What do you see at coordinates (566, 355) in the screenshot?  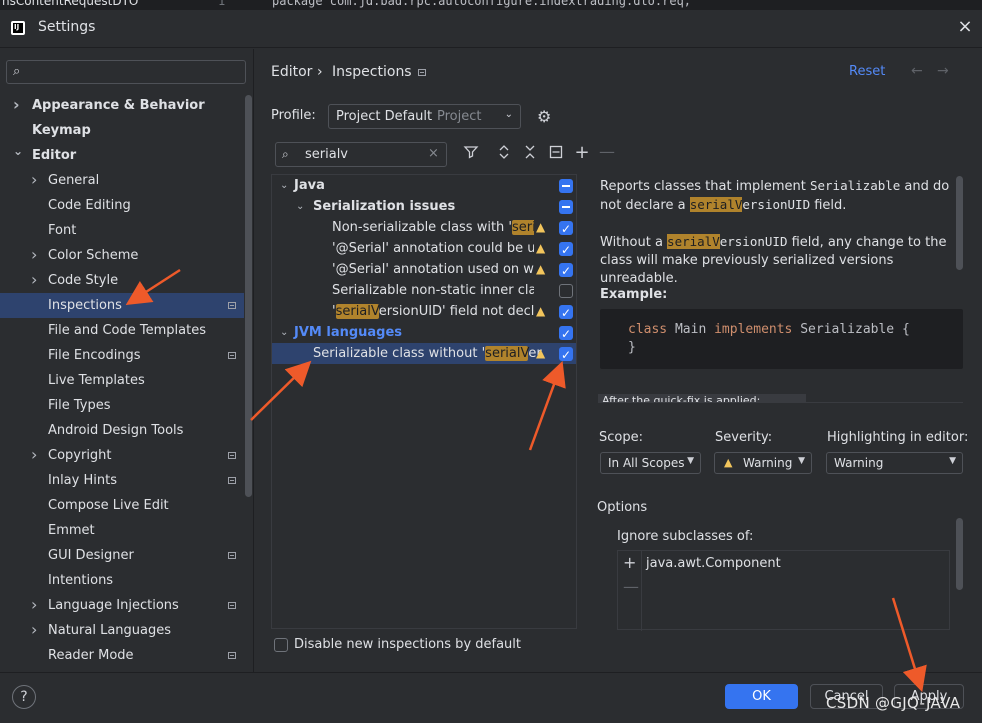 I see `jvm-item-checkbox` at bounding box center [566, 355].